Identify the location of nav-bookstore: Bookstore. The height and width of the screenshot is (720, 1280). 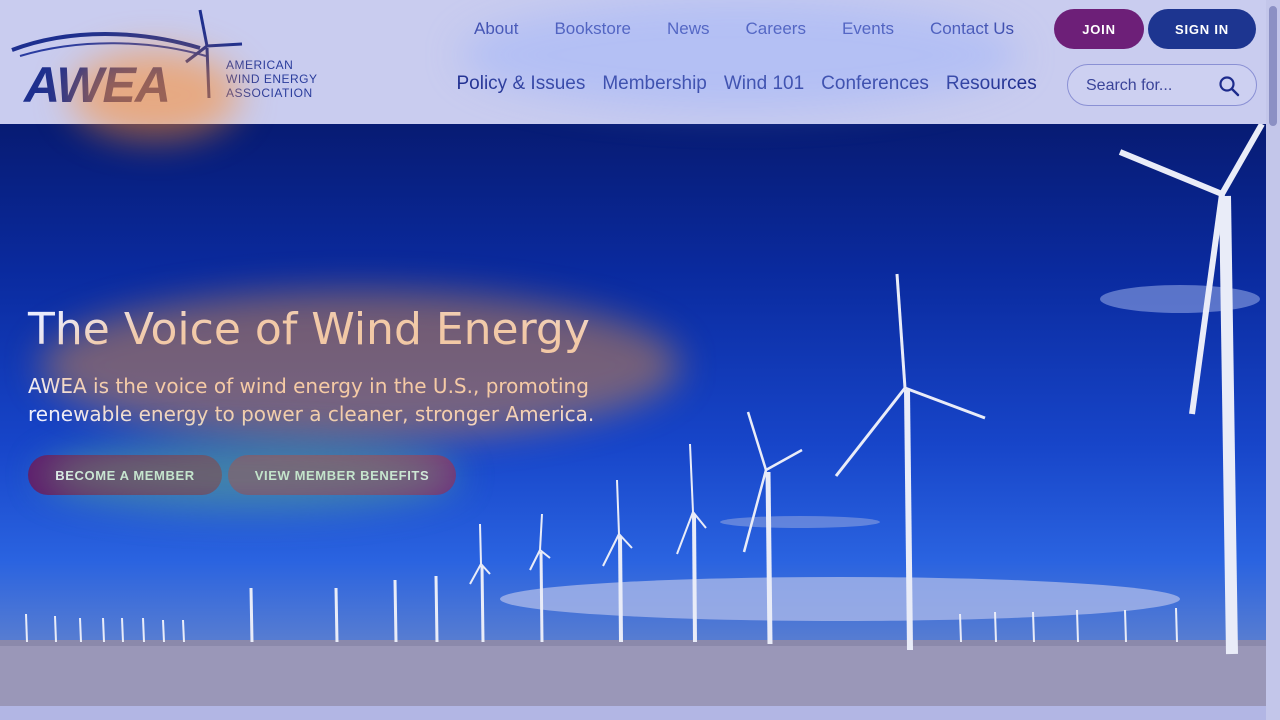
(592, 29).